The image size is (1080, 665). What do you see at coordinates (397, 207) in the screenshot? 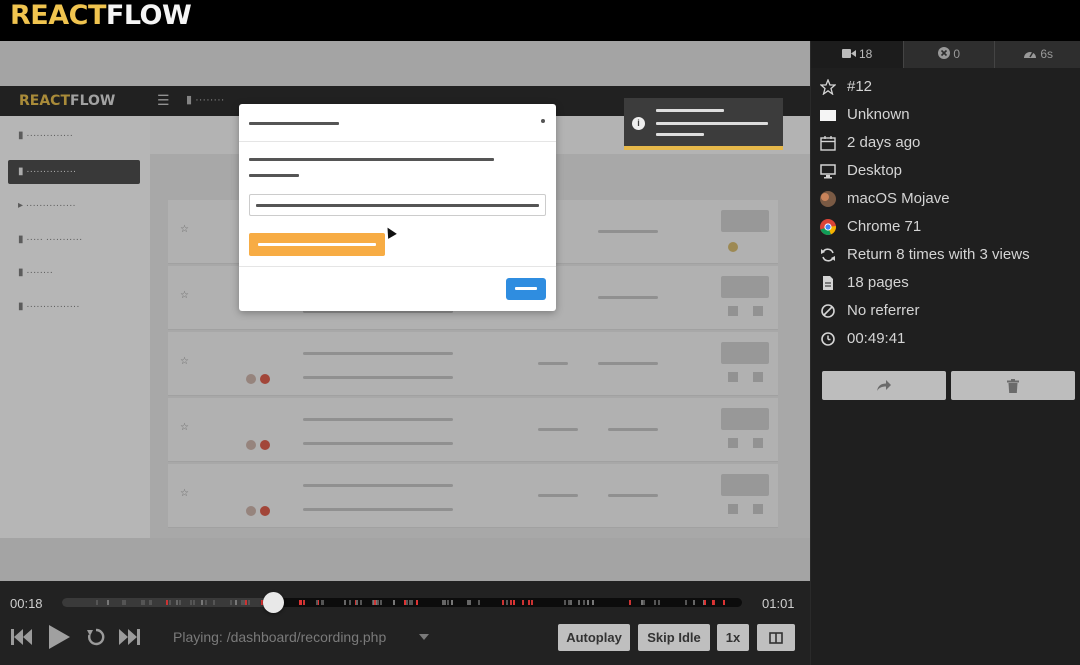
I see `recorded-modal` at bounding box center [397, 207].